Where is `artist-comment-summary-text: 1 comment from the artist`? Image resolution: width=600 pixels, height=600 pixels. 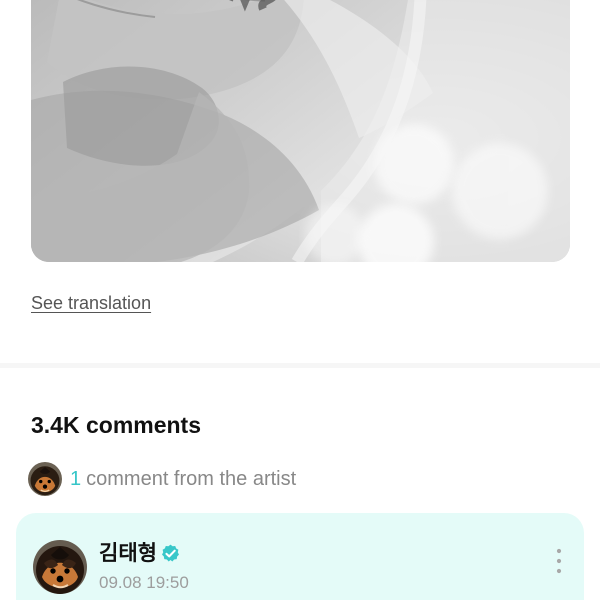 artist-comment-summary-text: 1 comment from the artist is located at coordinates (183, 479).